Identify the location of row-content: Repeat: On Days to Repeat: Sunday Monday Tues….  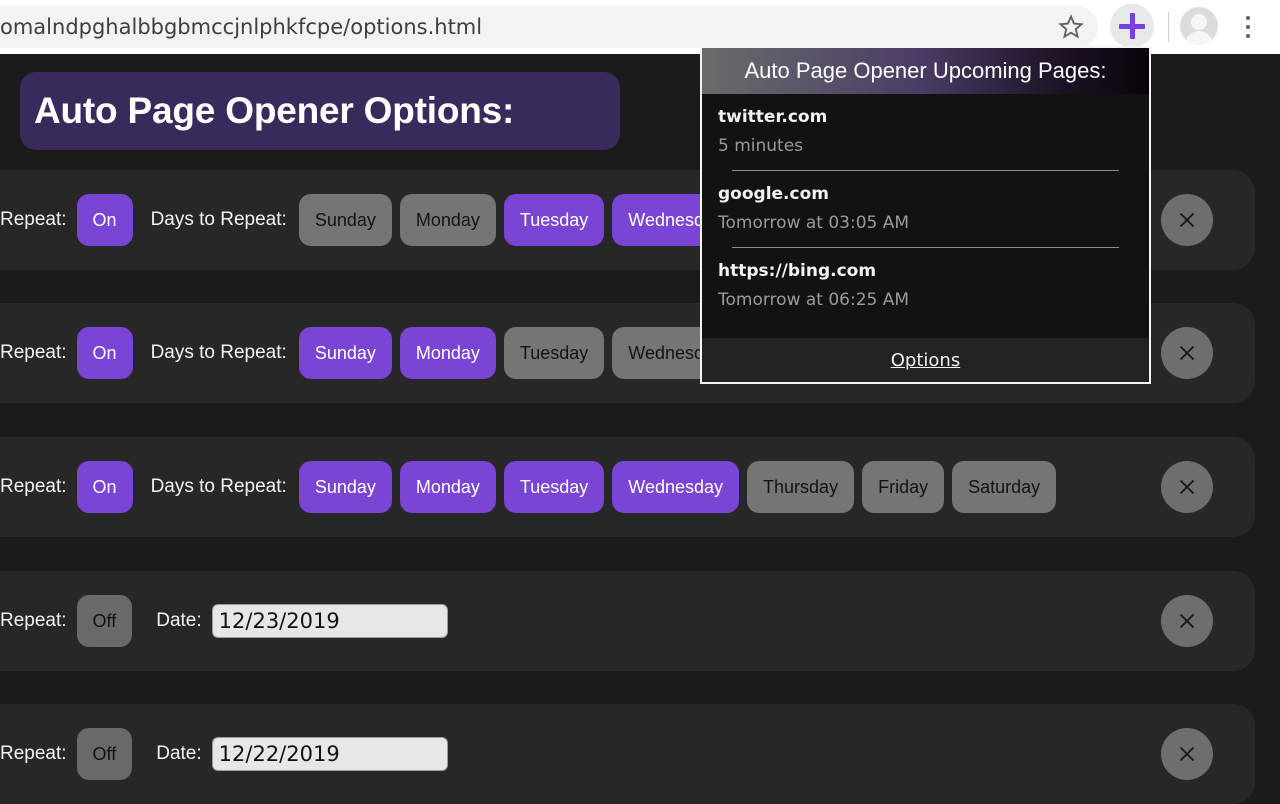
(615, 487).